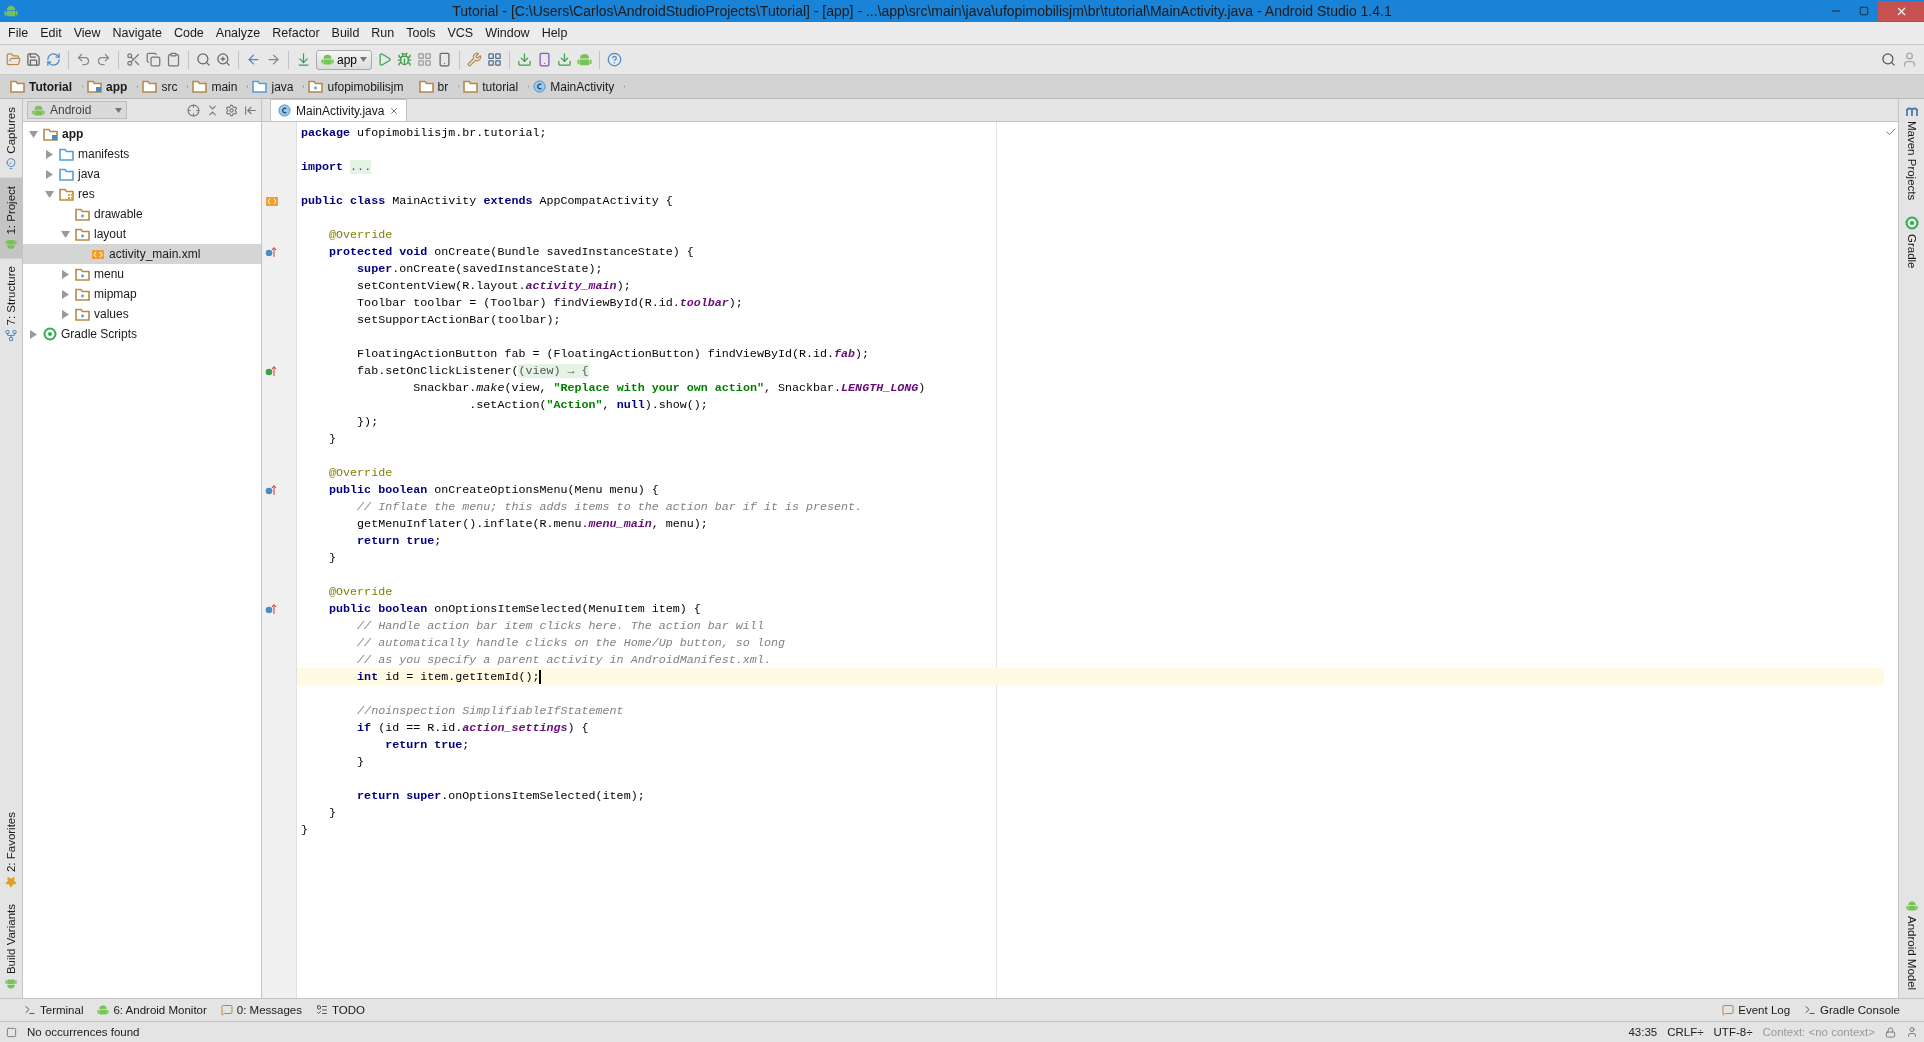 The image size is (1924, 1042). Describe the element at coordinates (405, 59) in the screenshot. I see `debug-icon` at that location.